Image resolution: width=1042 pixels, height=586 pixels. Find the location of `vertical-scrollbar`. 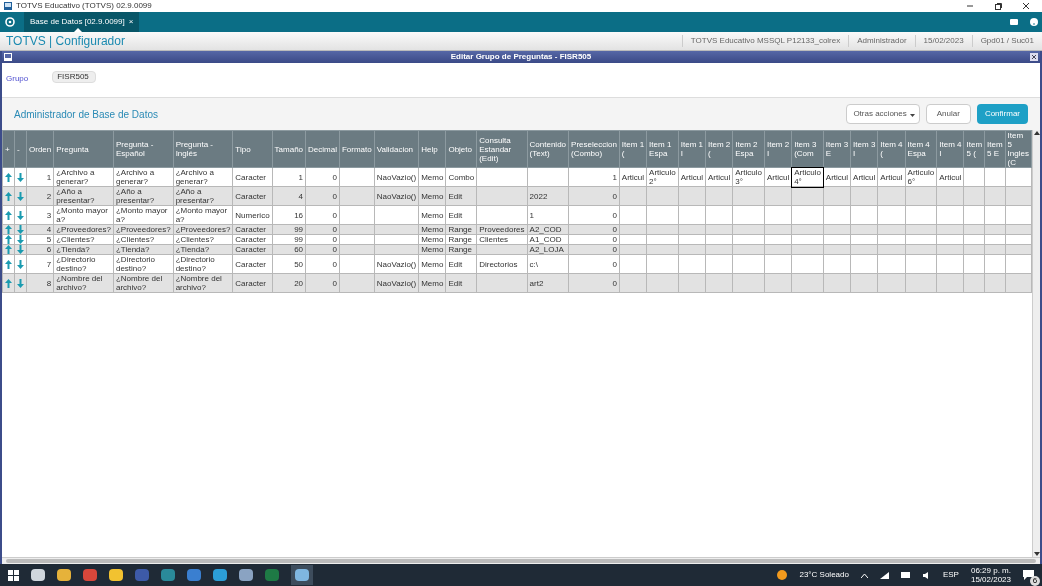

vertical-scrollbar is located at coordinates (1036, 343).